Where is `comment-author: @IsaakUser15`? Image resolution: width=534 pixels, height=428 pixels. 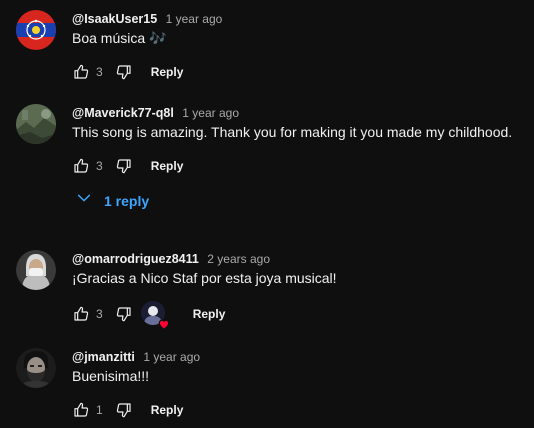
comment-author: @IsaakUser15 is located at coordinates (114, 19).